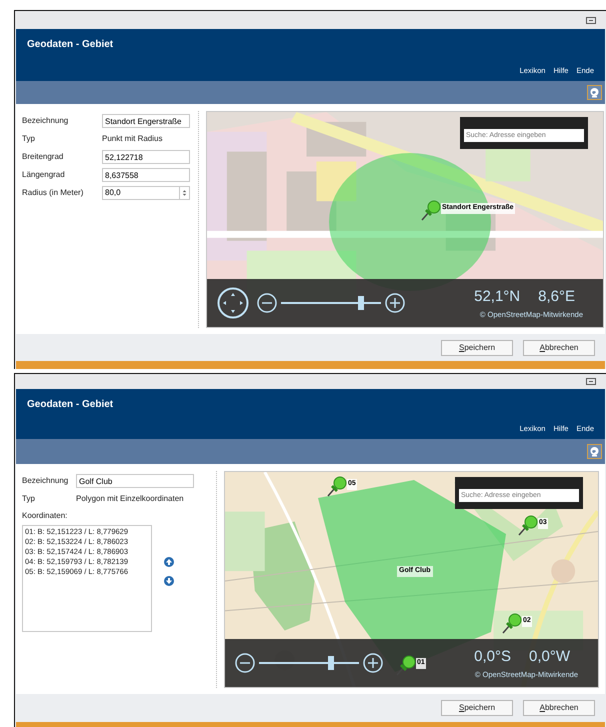  What do you see at coordinates (130, 499) in the screenshot?
I see `type-value: Polygon mit Einzelkoordinaten` at bounding box center [130, 499].